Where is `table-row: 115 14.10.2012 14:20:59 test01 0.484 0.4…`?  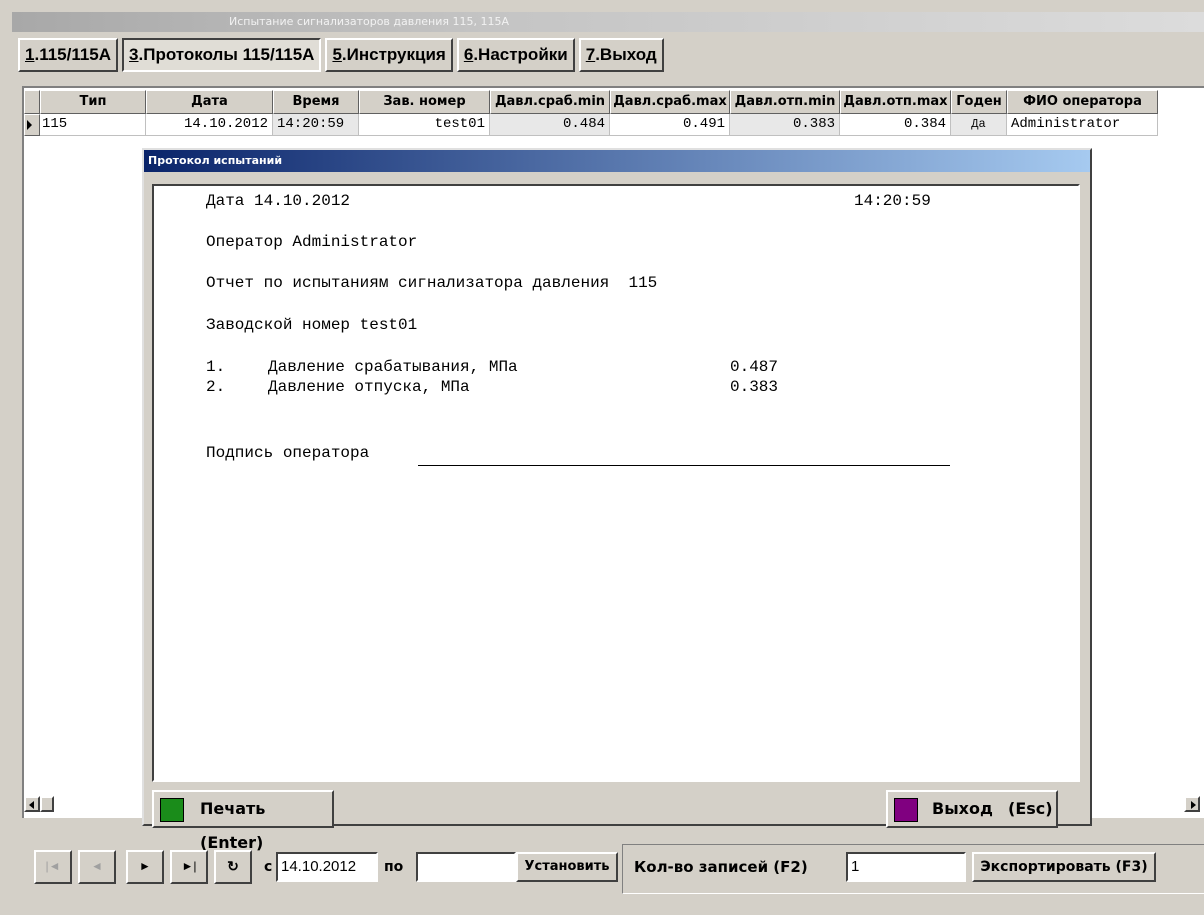
table-row: 115 14.10.2012 14:20:59 test01 0.484 0.4… is located at coordinates (591, 125).